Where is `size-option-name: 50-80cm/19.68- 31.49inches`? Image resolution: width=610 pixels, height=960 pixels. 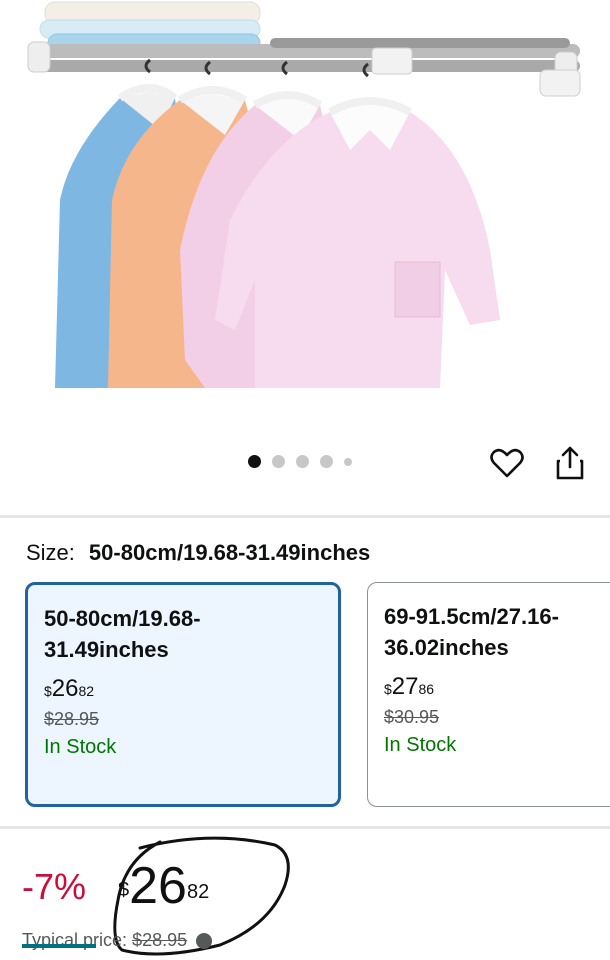 size-option-name: 50-80cm/19.68- 31.49inches is located at coordinates (174, 634).